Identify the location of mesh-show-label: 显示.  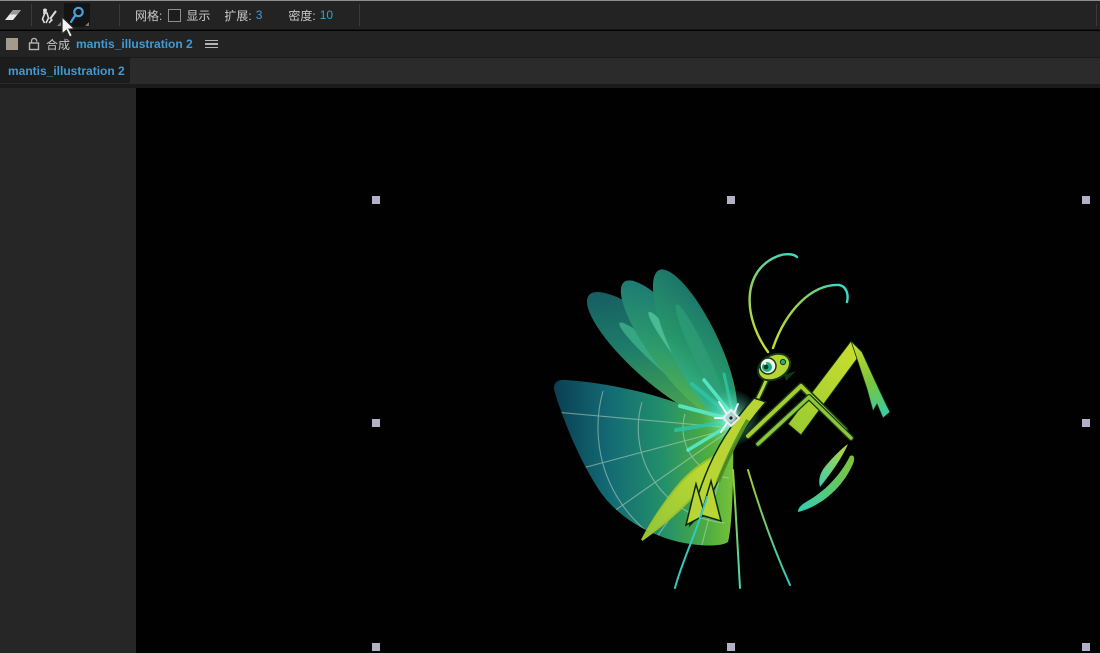
(198, 15).